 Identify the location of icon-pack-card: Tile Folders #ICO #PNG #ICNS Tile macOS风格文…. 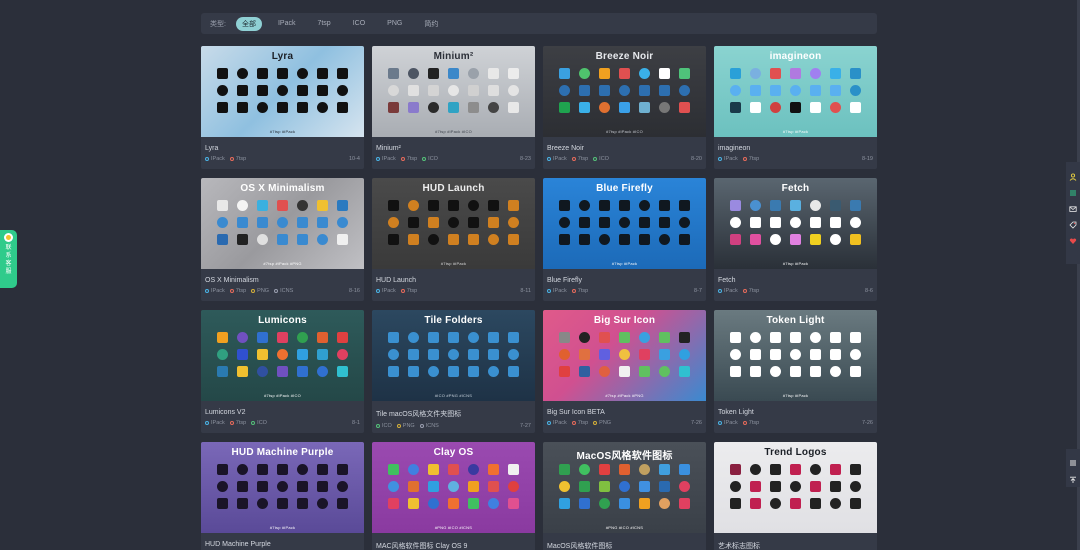
(453, 371).